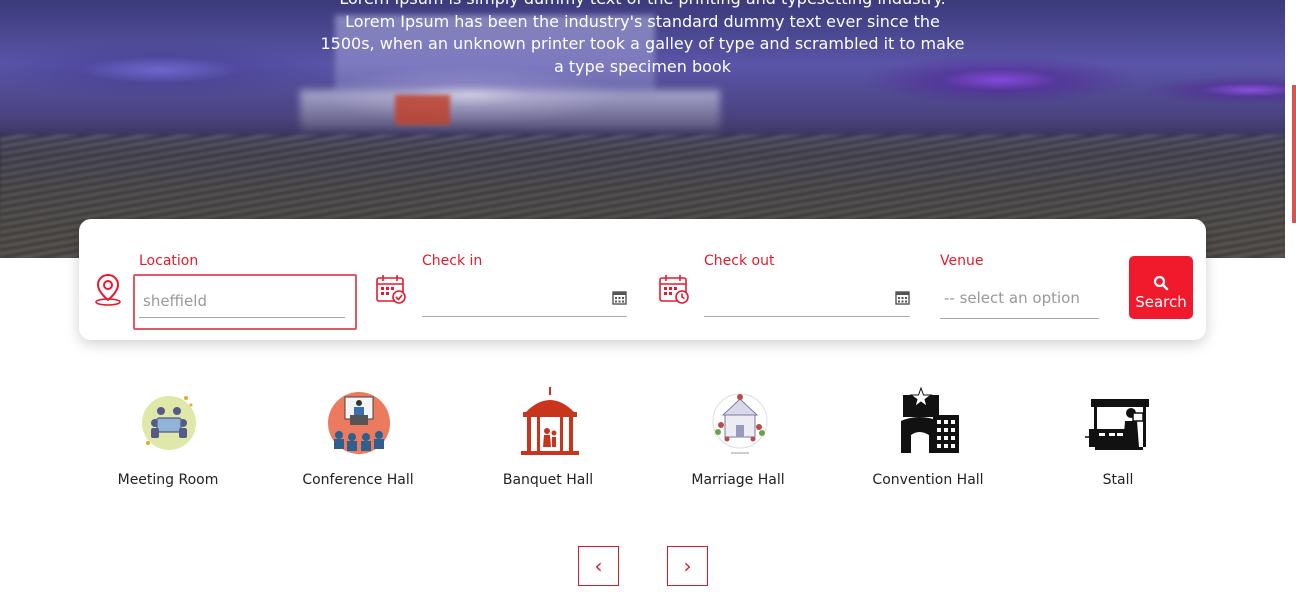 The width and height of the screenshot is (1296, 613). I want to click on category-stall: Stall, so click(1118, 440).